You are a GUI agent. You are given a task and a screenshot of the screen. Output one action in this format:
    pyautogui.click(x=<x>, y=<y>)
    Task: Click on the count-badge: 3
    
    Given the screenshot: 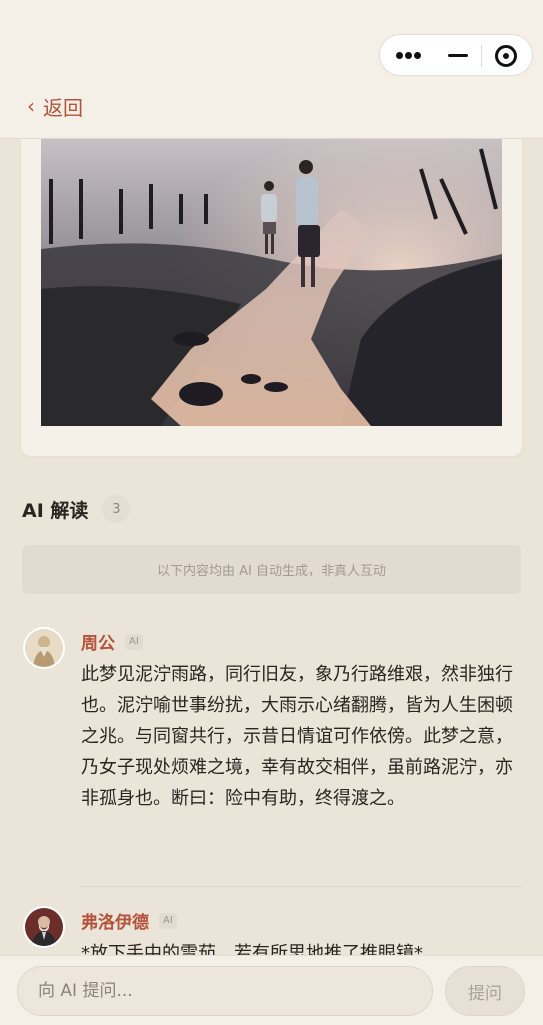 What is the action you would take?
    pyautogui.click(x=116, y=509)
    